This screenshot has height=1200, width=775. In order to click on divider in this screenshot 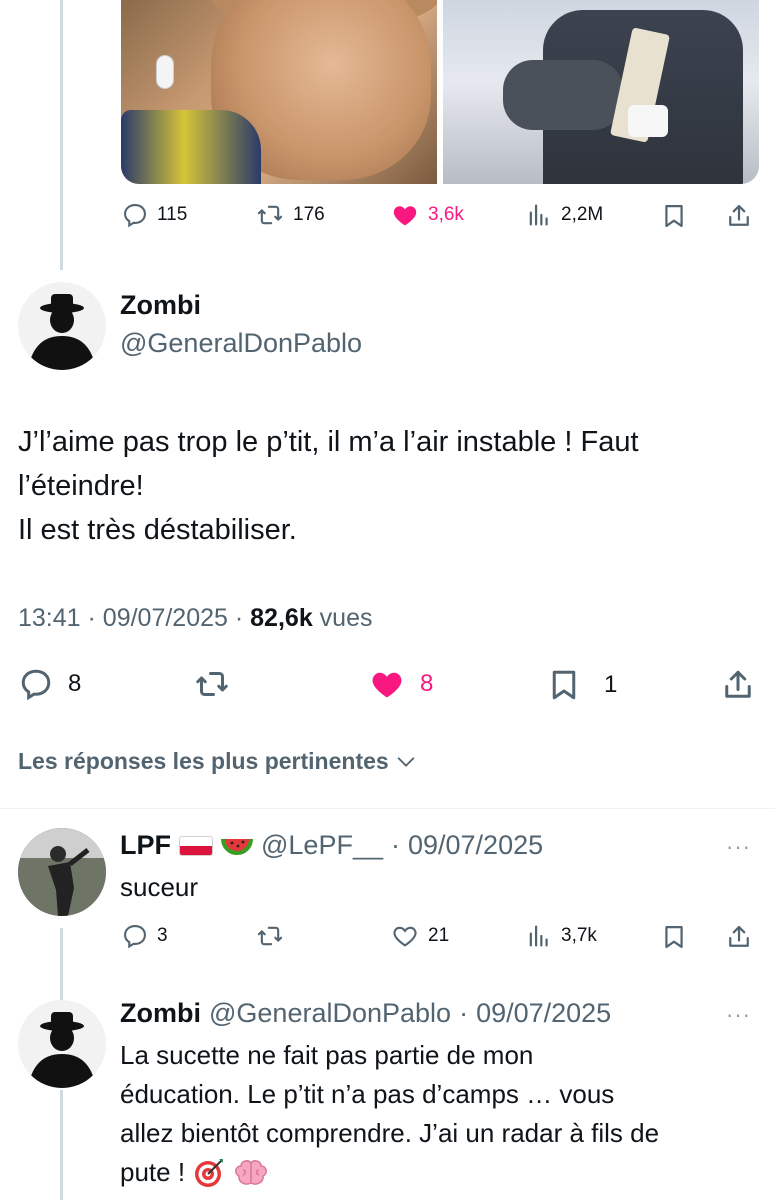, I will do `click(387, 808)`.